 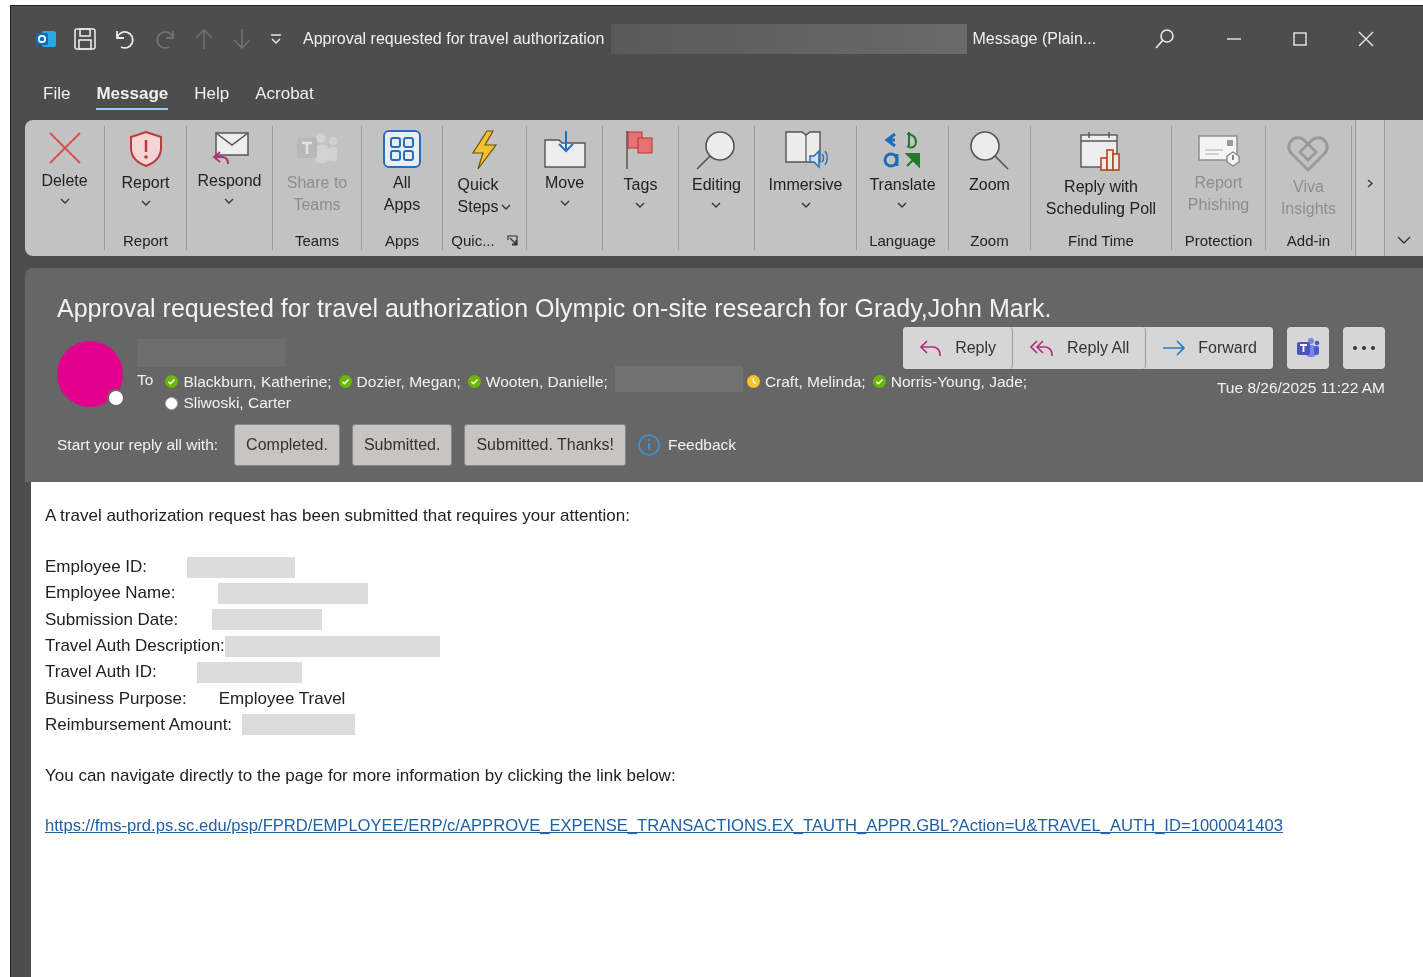 I want to click on apps-grid-icon, so click(x=402, y=149).